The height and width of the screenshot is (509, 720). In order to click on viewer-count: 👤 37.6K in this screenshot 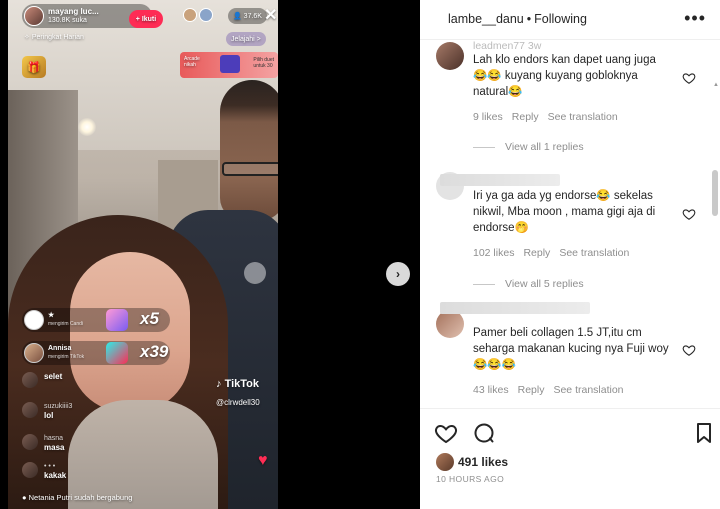, I will do `click(247, 16)`.